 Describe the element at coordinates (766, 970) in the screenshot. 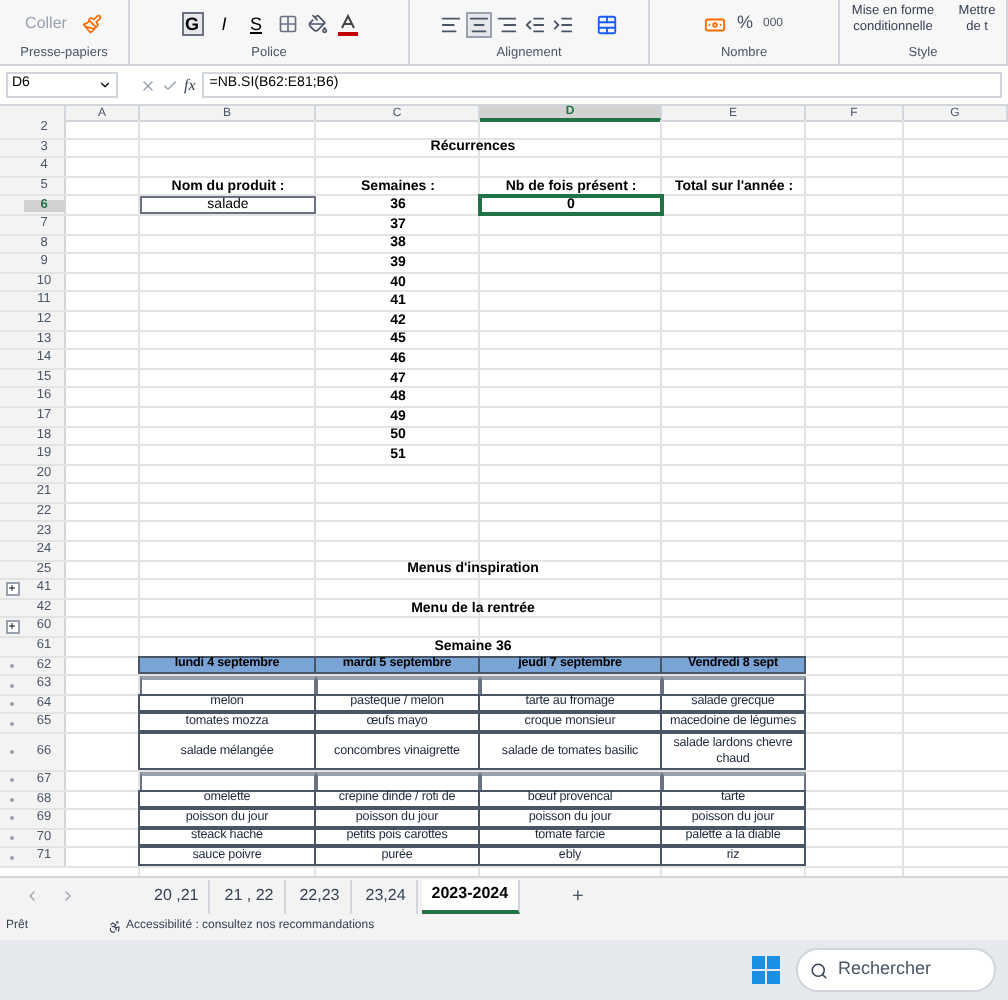

I see `windows-logo-icon` at that location.